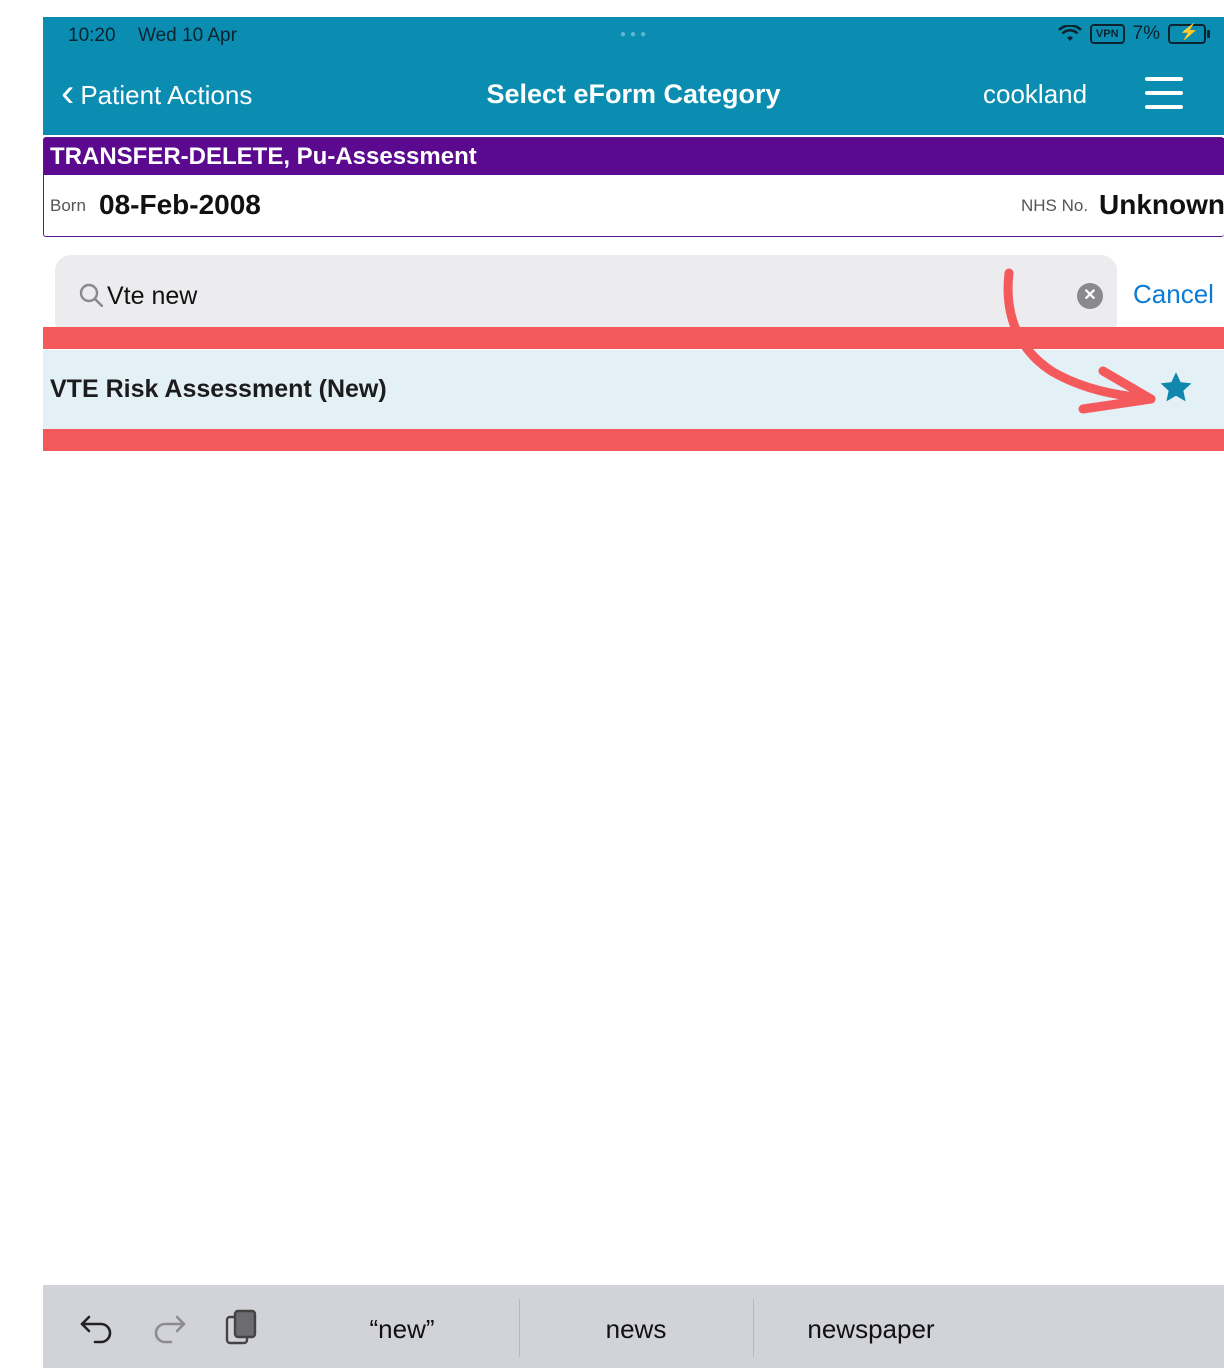 The height and width of the screenshot is (1368, 1224). I want to click on keyboard-suggestion-bar: “new” news newspaper, so click(633, 1326).